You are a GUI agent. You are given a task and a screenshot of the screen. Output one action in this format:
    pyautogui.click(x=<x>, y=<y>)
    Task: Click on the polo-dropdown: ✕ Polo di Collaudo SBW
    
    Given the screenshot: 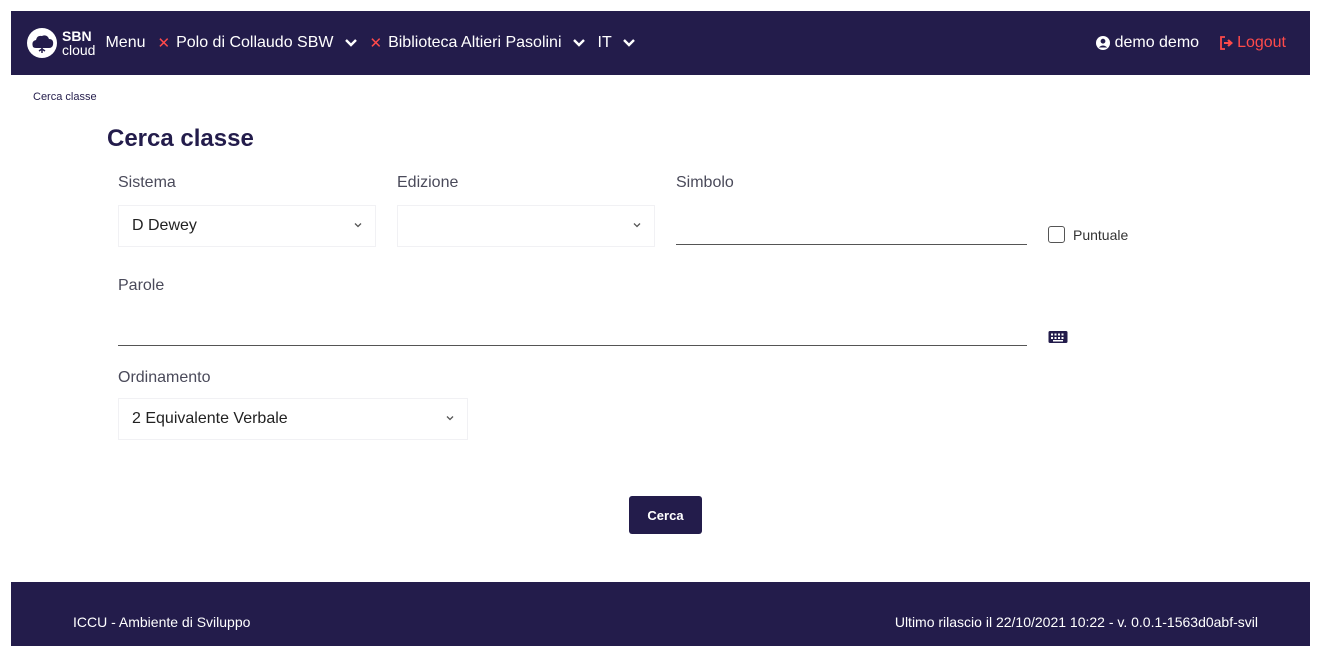 What is the action you would take?
    pyautogui.click(x=258, y=43)
    